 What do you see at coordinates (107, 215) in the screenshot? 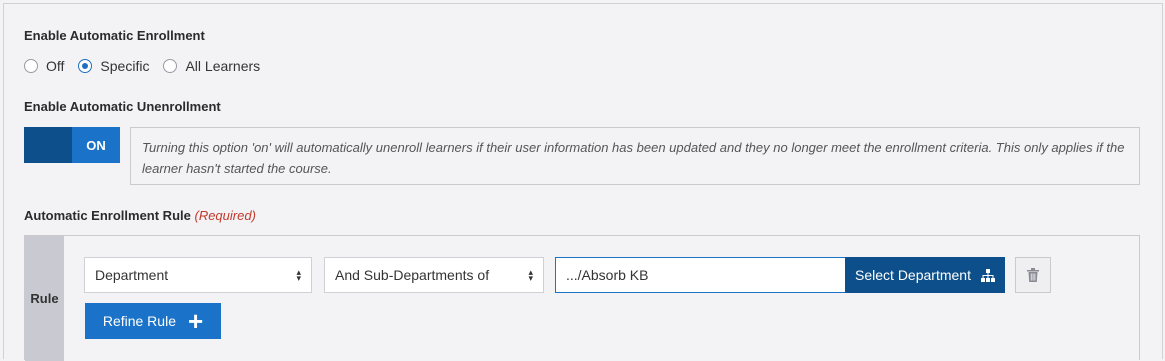
I see `rule-section-title-text: Automatic Enrollment Rule` at bounding box center [107, 215].